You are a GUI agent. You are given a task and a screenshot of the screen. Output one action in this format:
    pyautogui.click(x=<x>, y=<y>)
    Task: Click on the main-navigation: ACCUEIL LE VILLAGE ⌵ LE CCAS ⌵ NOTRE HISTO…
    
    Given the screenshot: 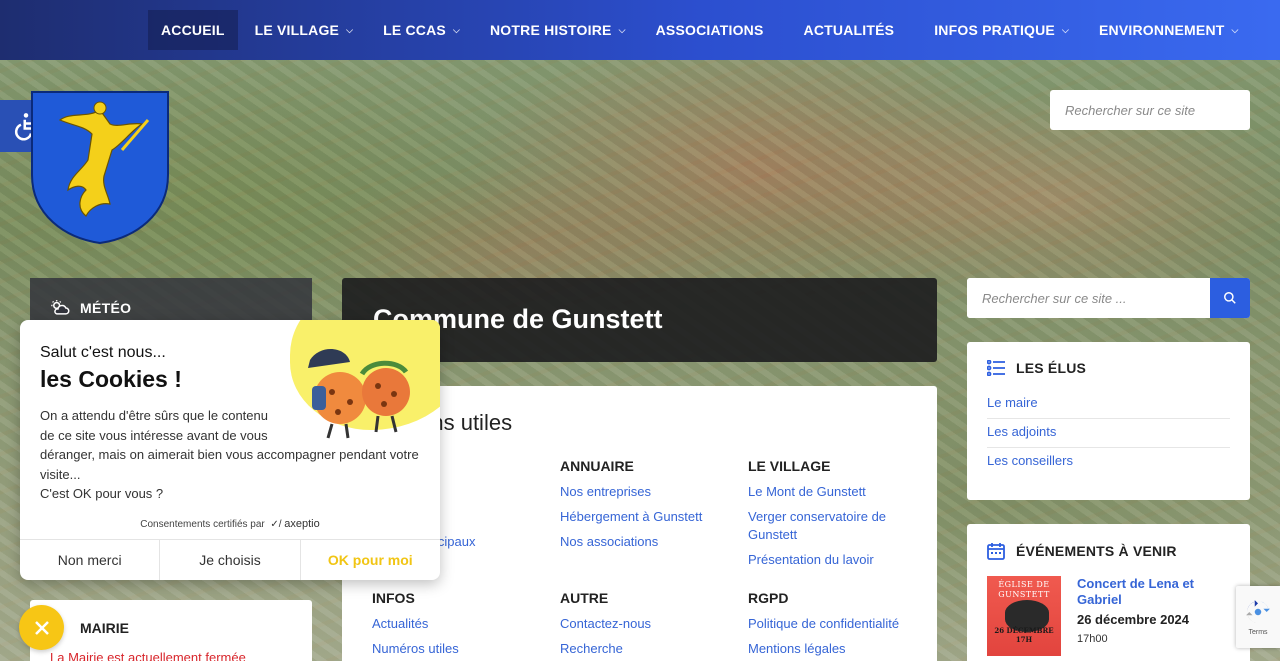 What is the action you would take?
    pyautogui.click(x=640, y=30)
    